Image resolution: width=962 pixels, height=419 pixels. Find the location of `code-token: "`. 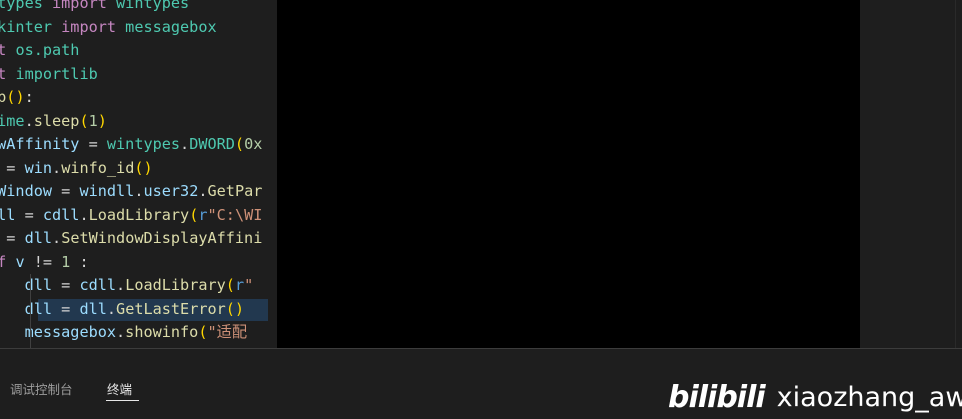

code-token: " is located at coordinates (249, 285).